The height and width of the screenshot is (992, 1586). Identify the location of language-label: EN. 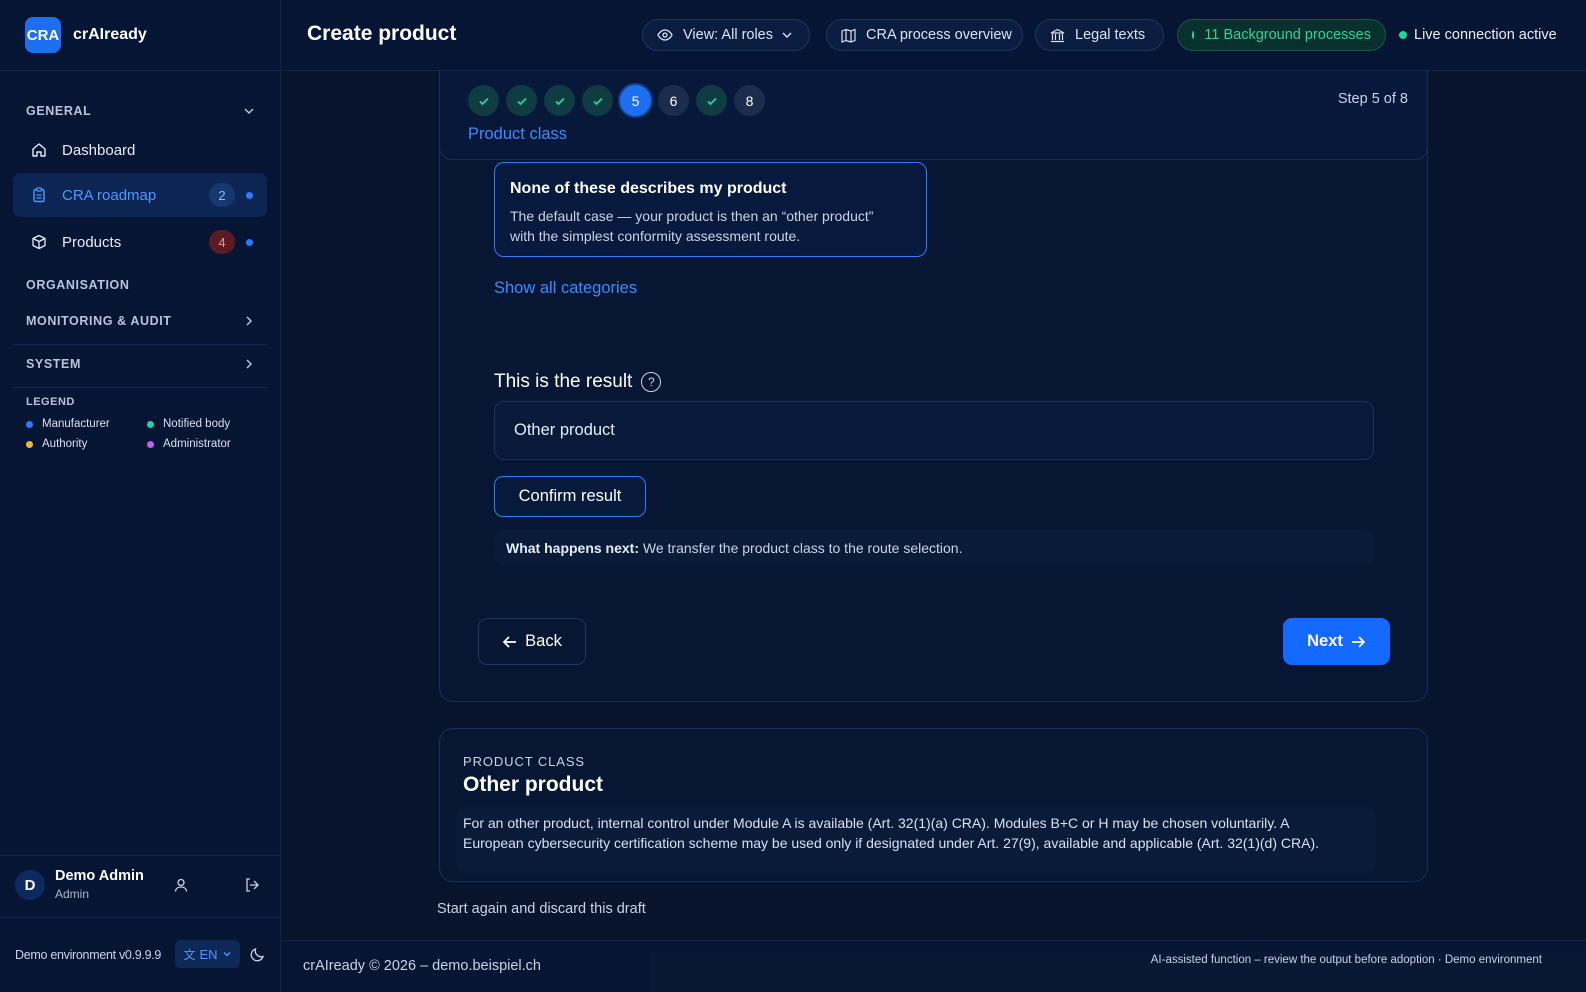
(208, 954).